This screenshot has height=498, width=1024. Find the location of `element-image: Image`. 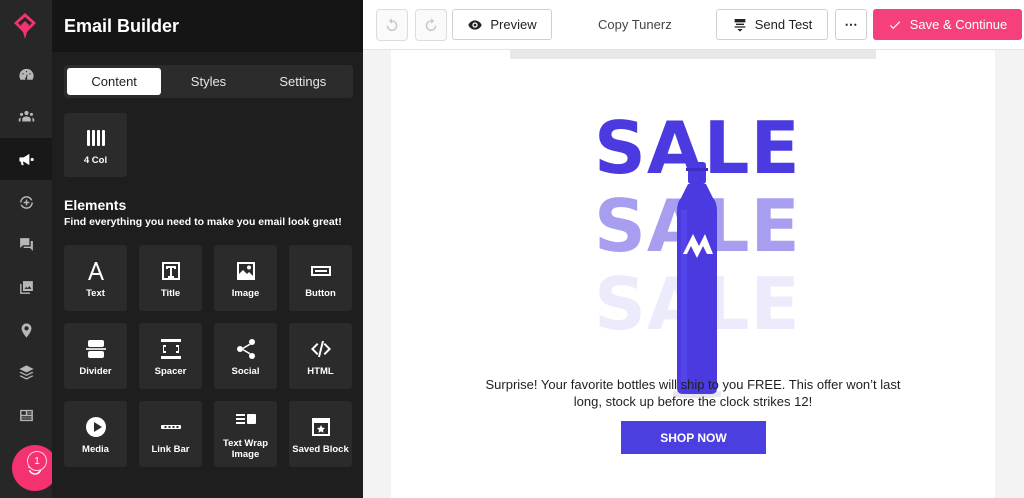

element-image: Image is located at coordinates (245, 278).